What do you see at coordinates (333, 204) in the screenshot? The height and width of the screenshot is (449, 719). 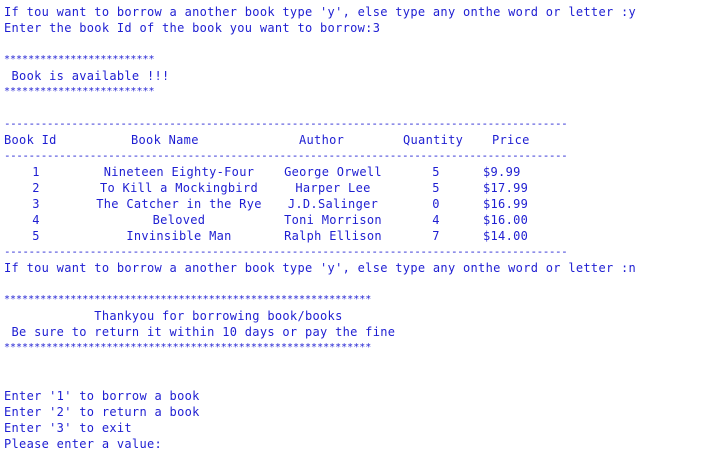 I see `cell-author: J.D.Salinger` at bounding box center [333, 204].